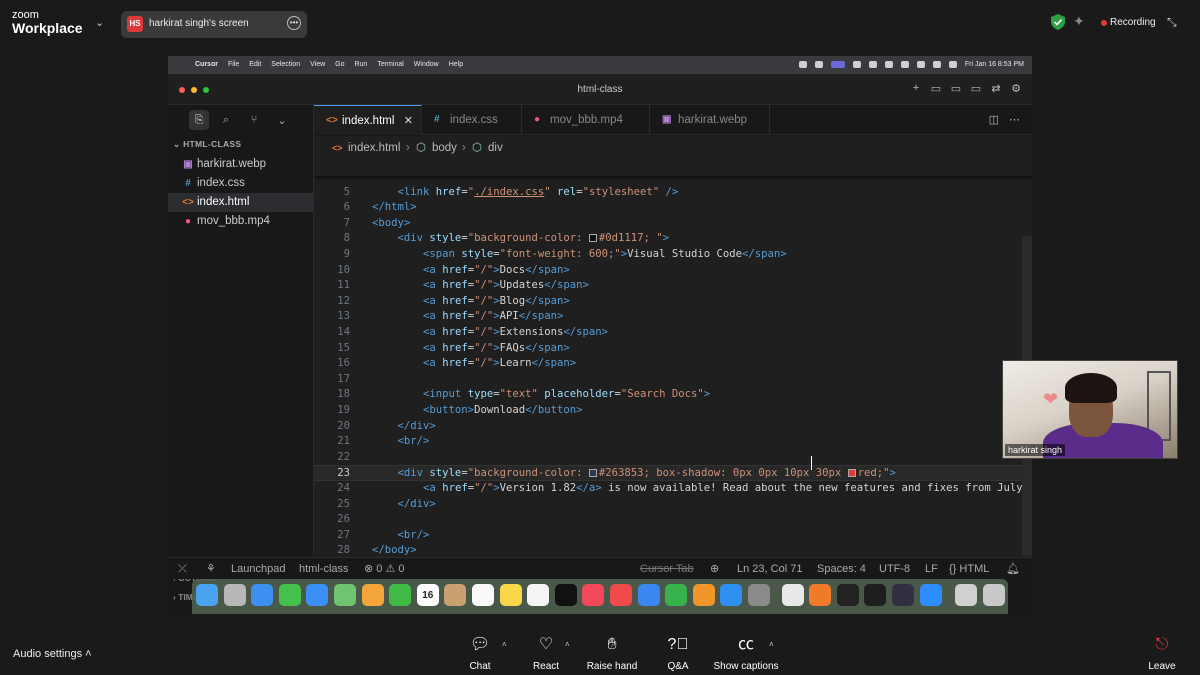 This screenshot has width=1200, height=675. What do you see at coordinates (847, 595) in the screenshot?
I see `piano-icon` at bounding box center [847, 595].